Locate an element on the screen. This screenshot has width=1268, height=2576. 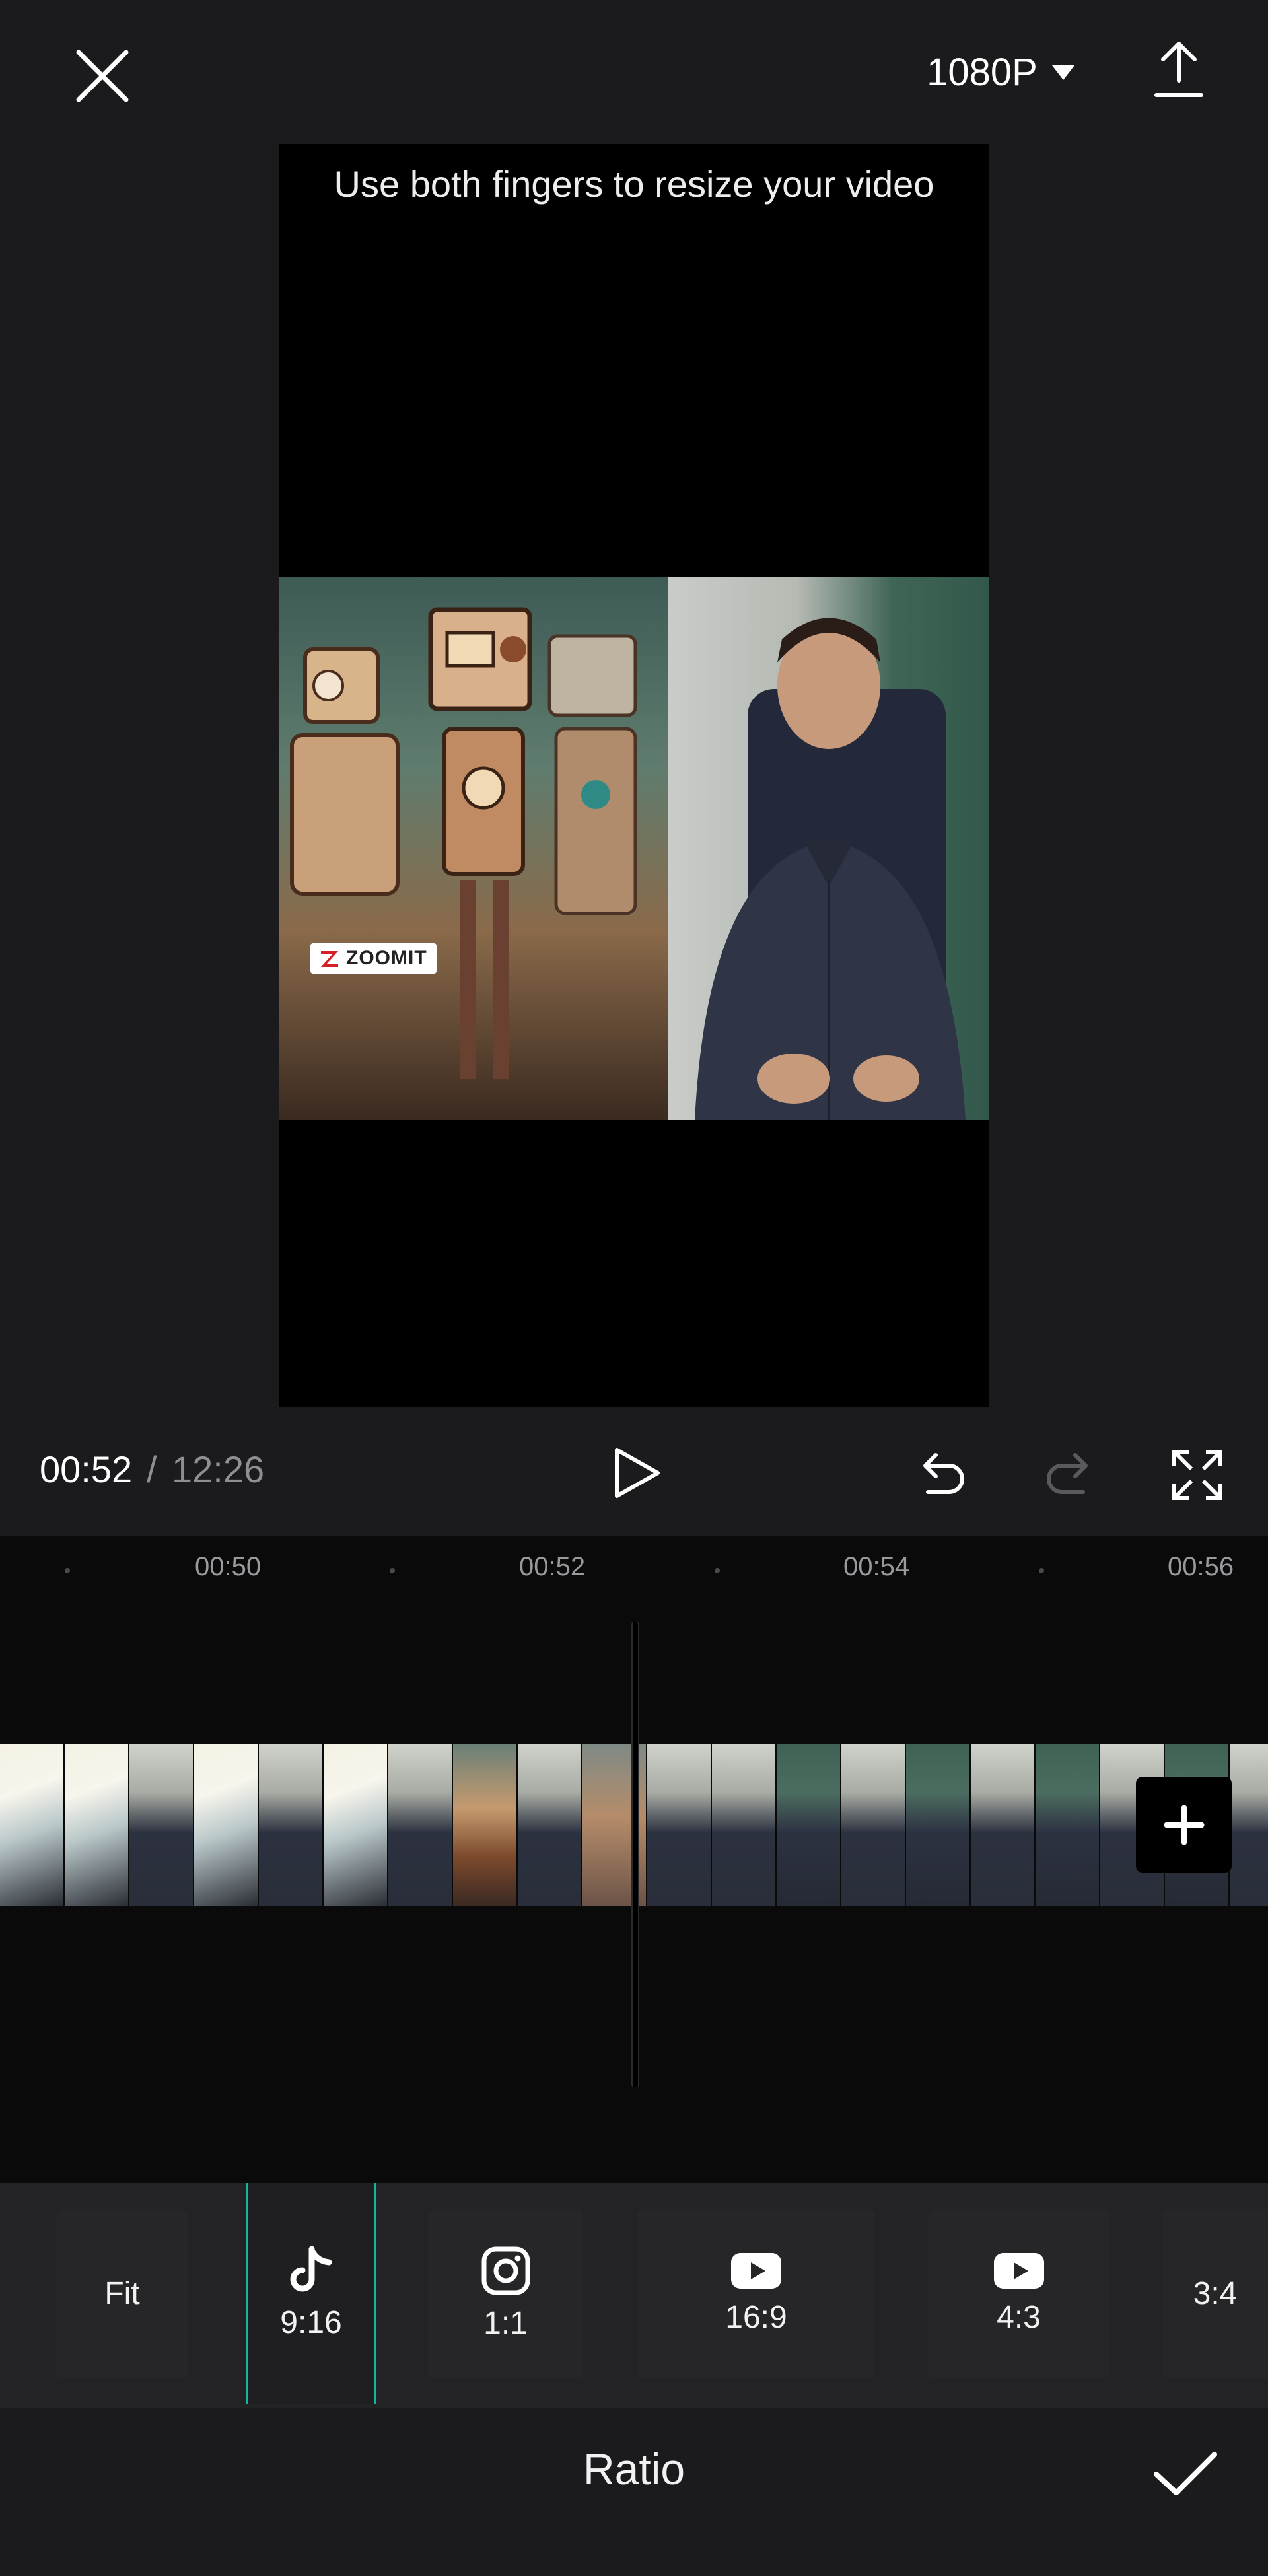
fullscreen-icon is located at coordinates (1197, 1474).